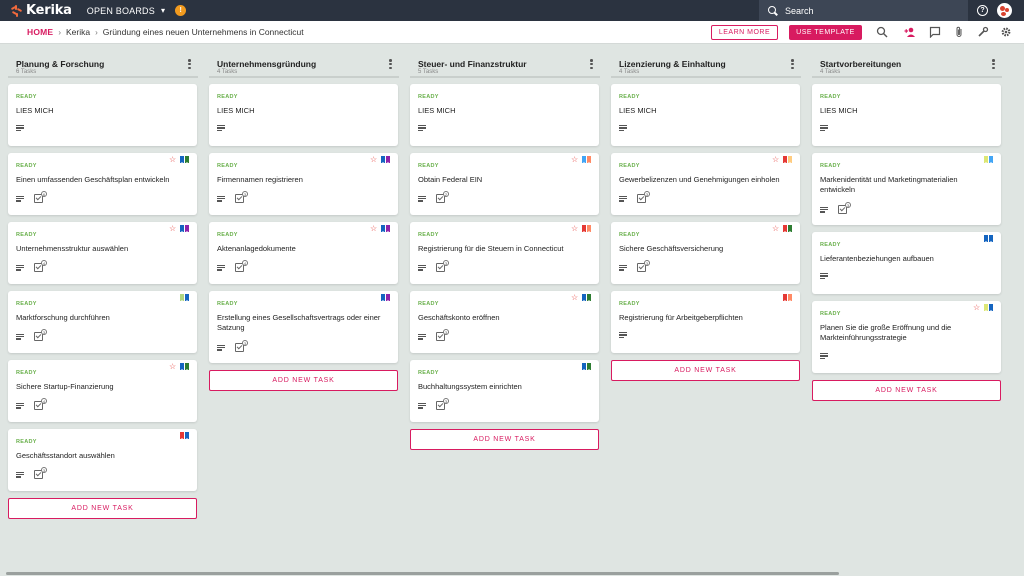  I want to click on checklist-count: 3, so click(245, 194).